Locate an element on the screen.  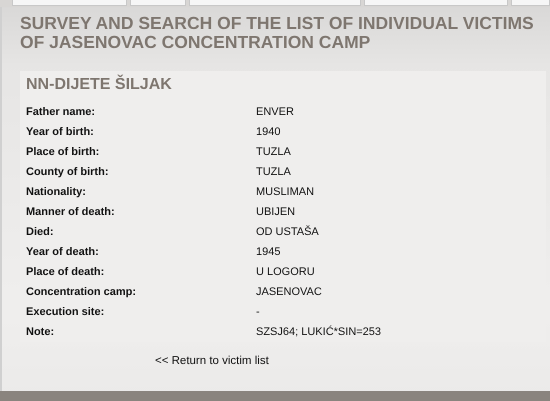
field-label: Execution site: is located at coordinates (66, 312).